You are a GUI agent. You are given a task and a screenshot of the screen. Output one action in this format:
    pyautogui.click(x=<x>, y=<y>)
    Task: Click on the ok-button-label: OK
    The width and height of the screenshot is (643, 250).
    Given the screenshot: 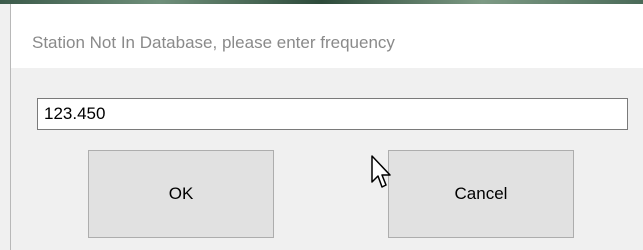 What is the action you would take?
    pyautogui.click(x=181, y=193)
    